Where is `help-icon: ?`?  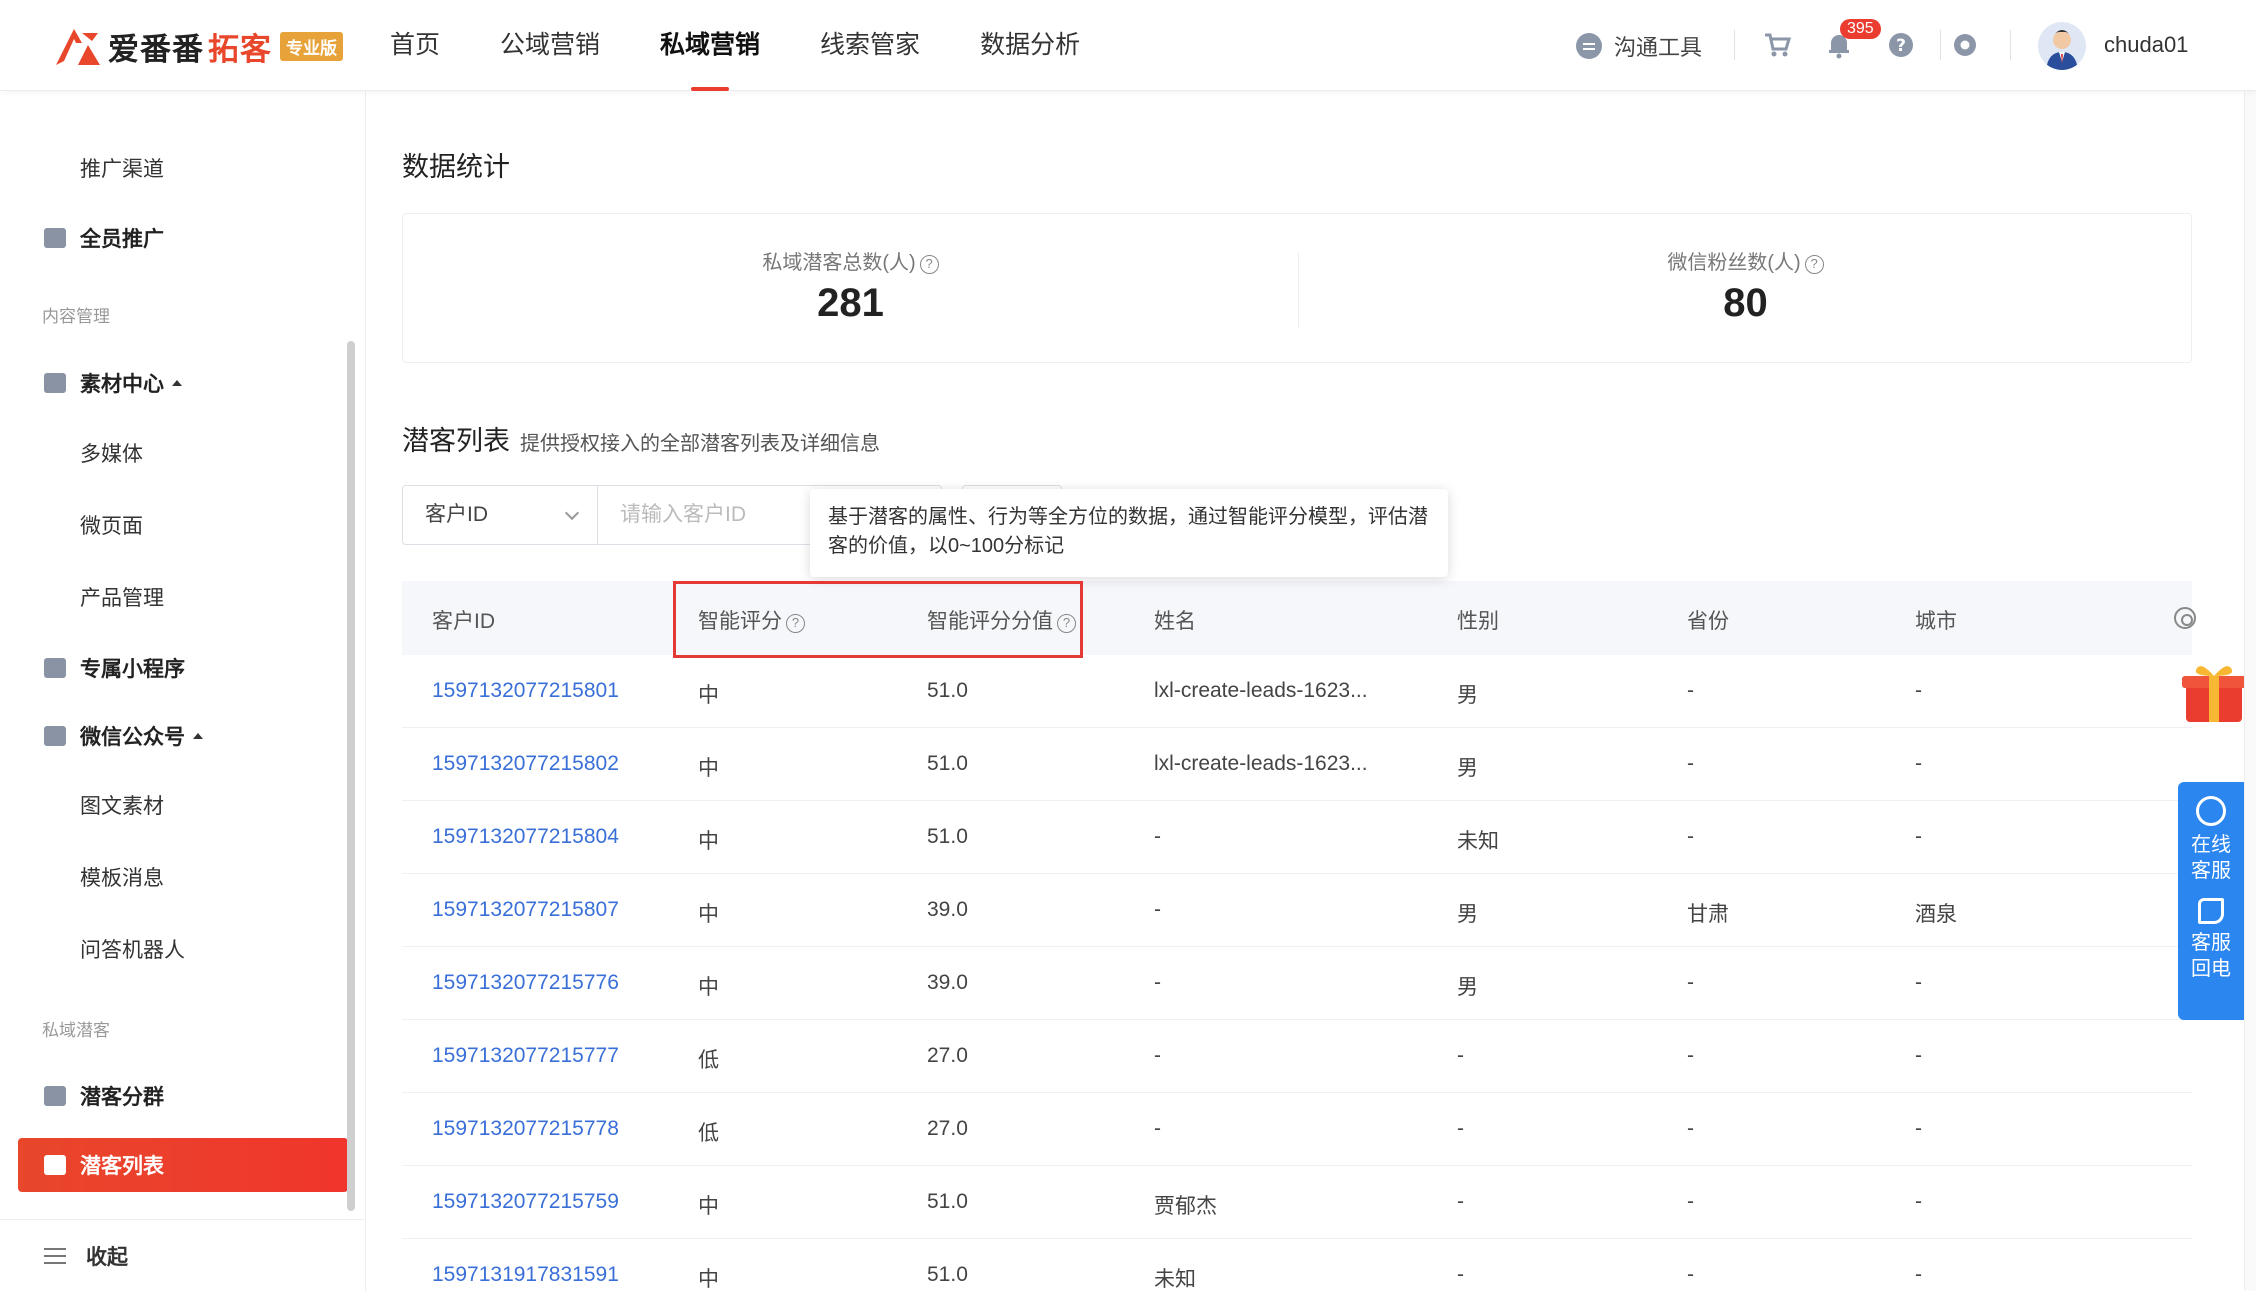
help-icon: ? is located at coordinates (1901, 45).